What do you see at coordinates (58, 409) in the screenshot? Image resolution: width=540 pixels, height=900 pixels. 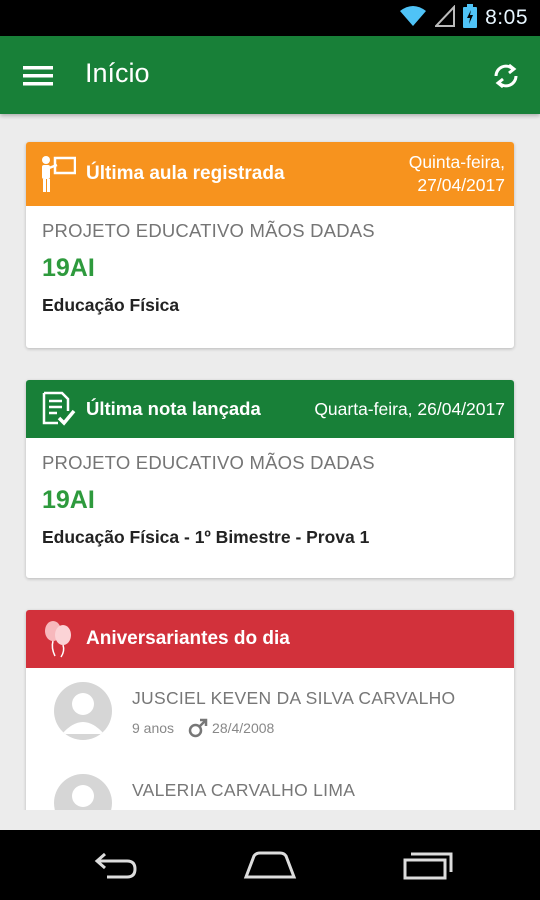 I see `graded-document-icon` at bounding box center [58, 409].